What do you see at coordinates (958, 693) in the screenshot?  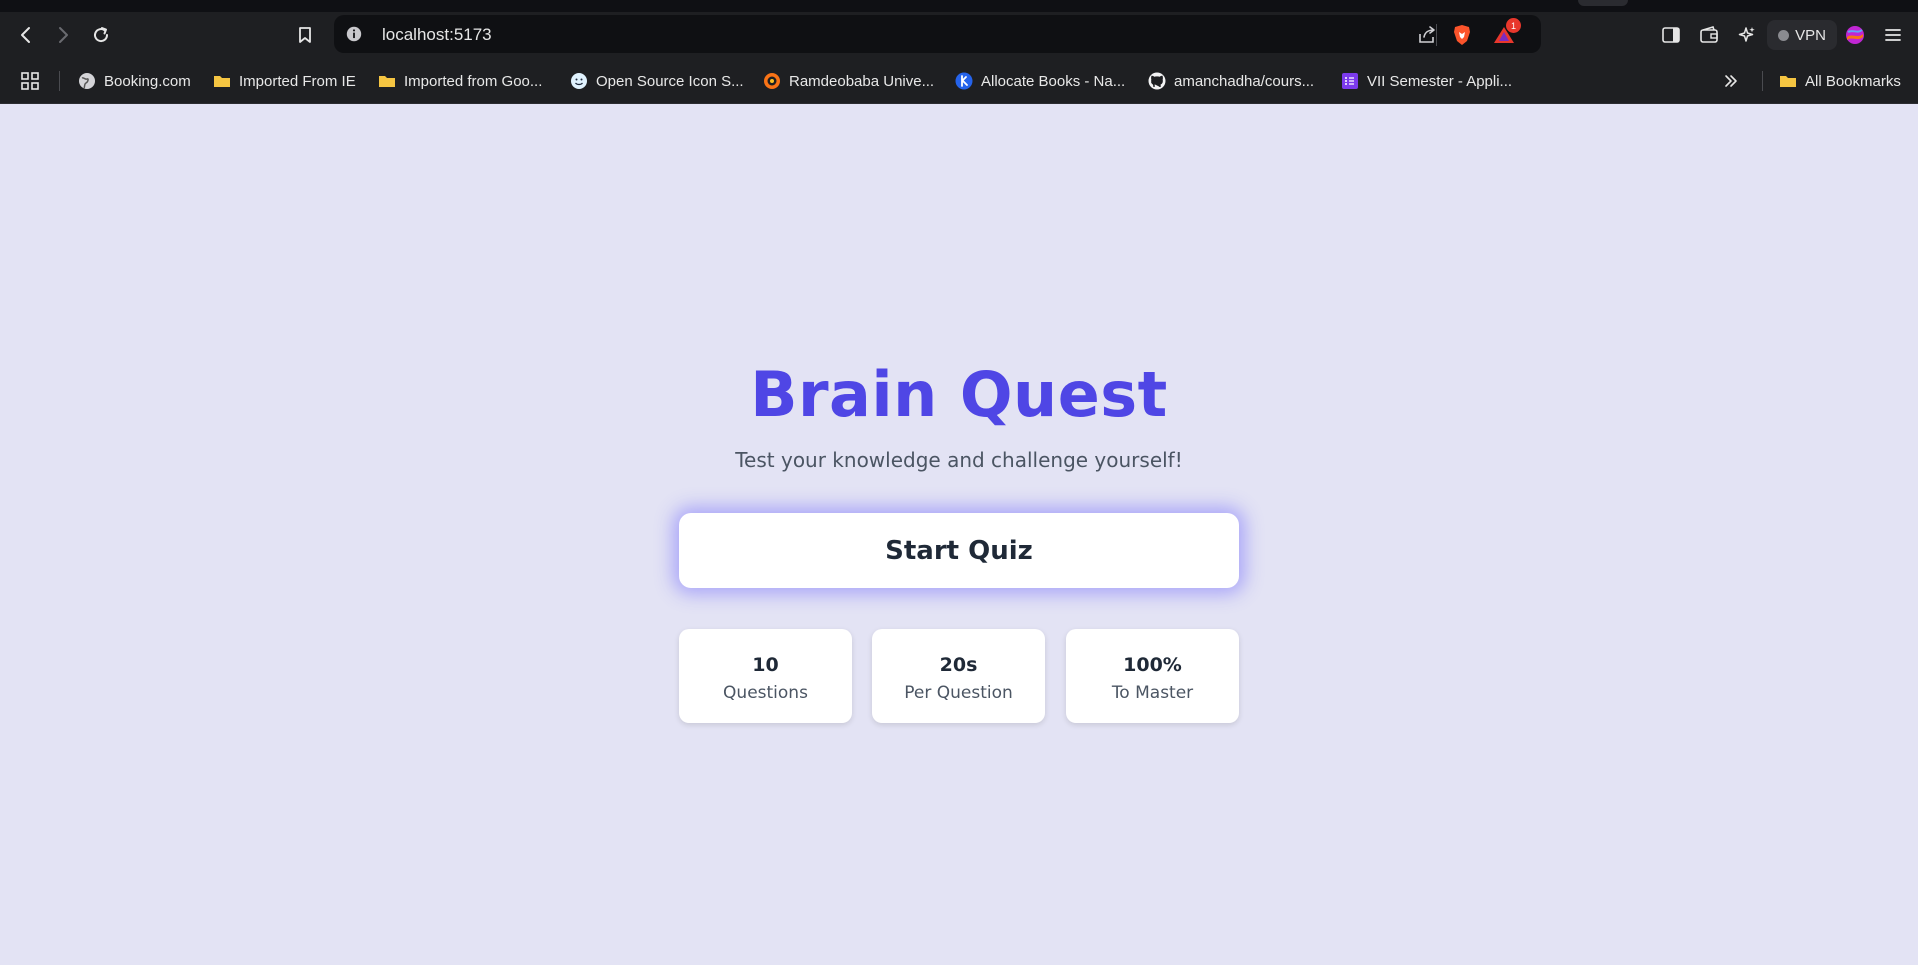 I see `stat-label: Per Question` at bounding box center [958, 693].